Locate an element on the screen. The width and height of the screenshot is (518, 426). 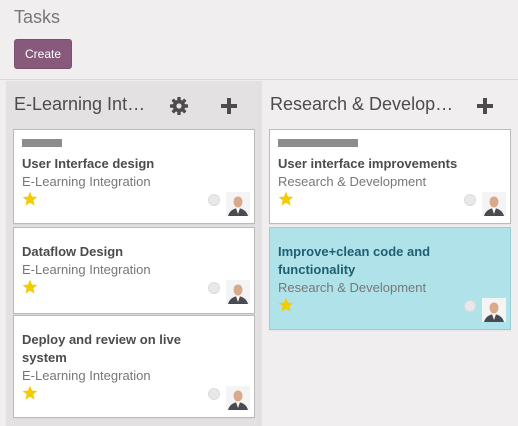
kanban-card: Dataflow Design E-Learning Integration is located at coordinates (134, 270).